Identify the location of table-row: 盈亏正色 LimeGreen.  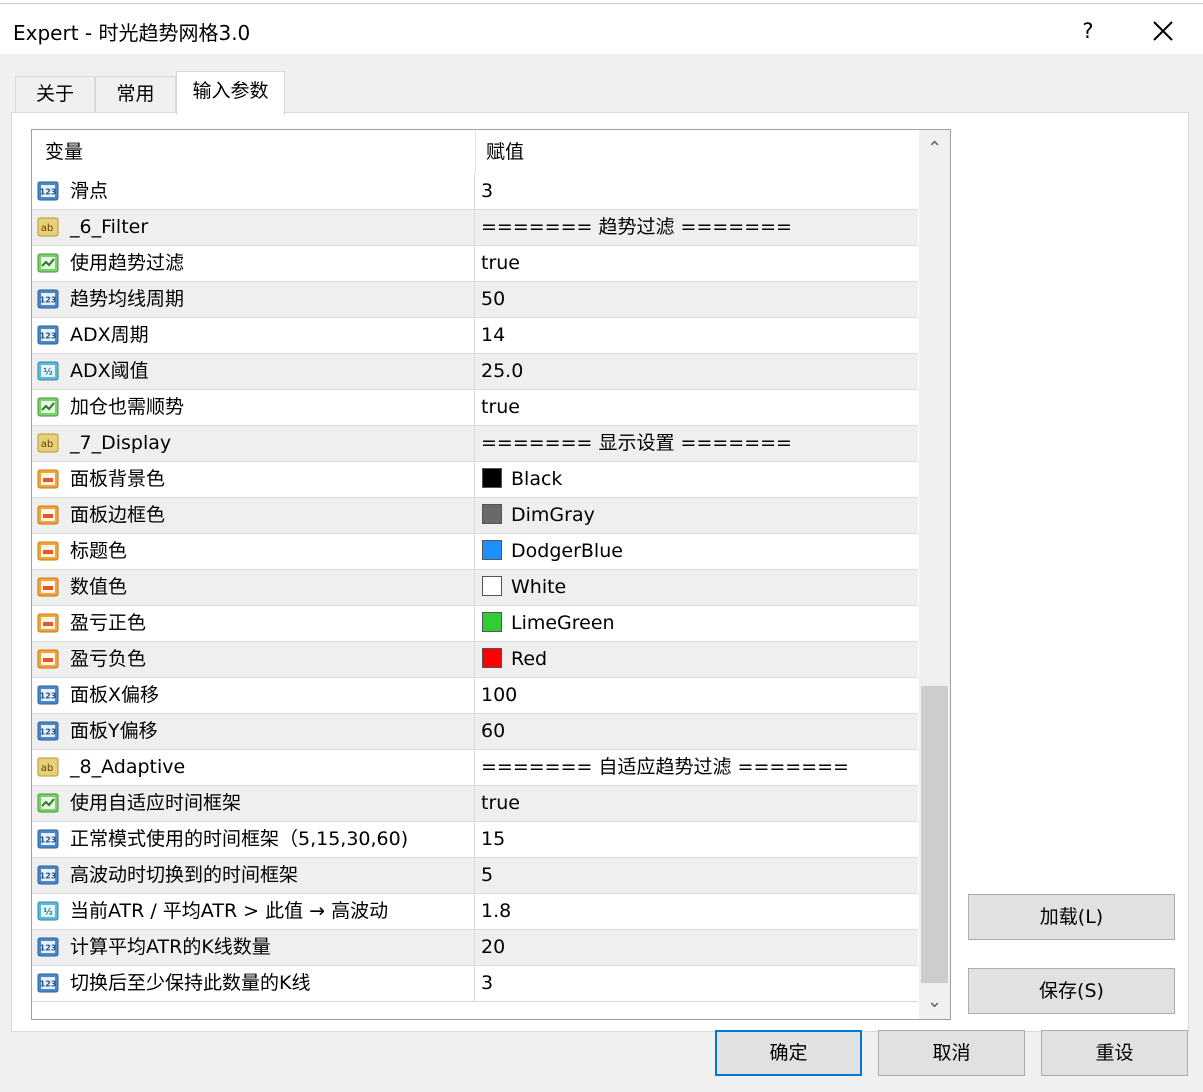
(475, 624).